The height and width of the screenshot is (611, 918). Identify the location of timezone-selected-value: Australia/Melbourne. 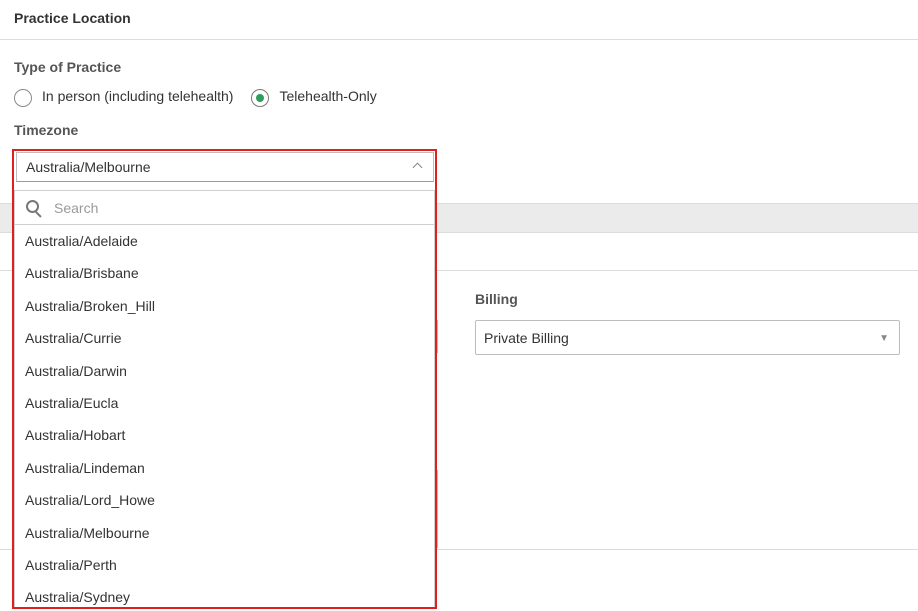
(88, 167).